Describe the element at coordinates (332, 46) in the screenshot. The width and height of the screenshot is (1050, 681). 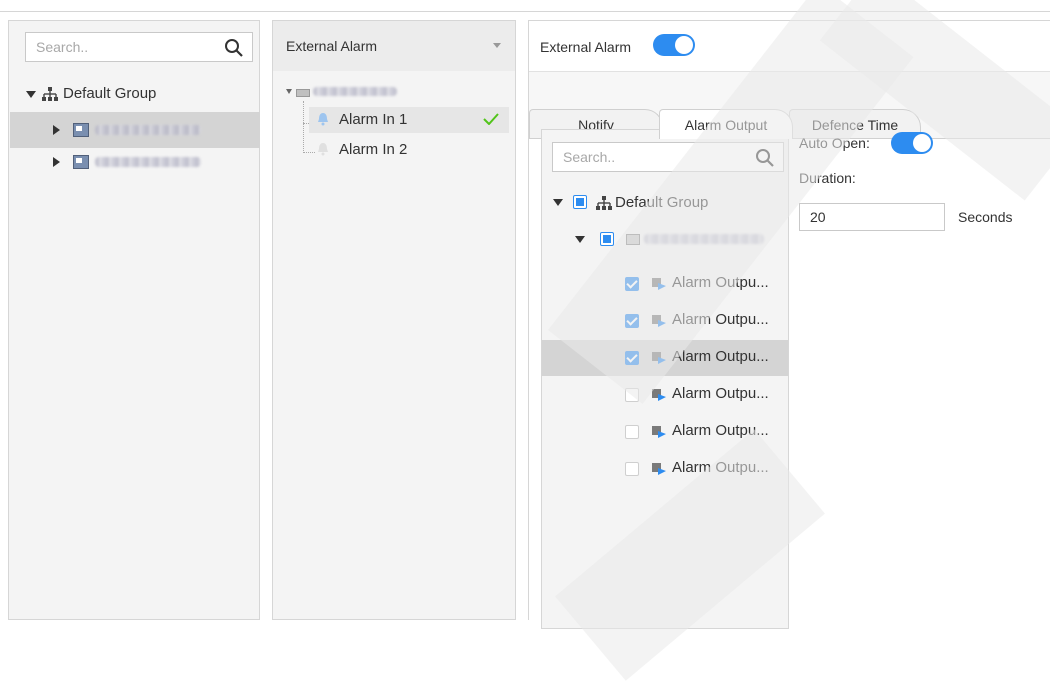
I see `dropdown-value: External Alarm` at that location.